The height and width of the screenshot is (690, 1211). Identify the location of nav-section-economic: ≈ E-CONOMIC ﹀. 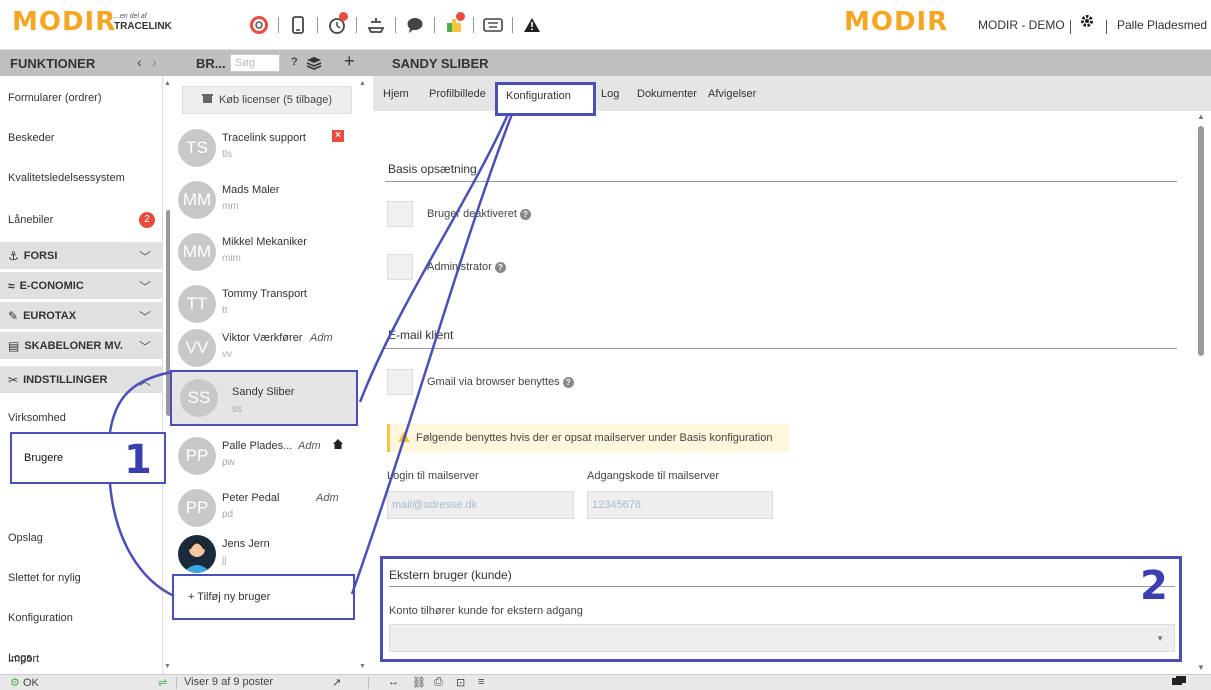
(81, 286).